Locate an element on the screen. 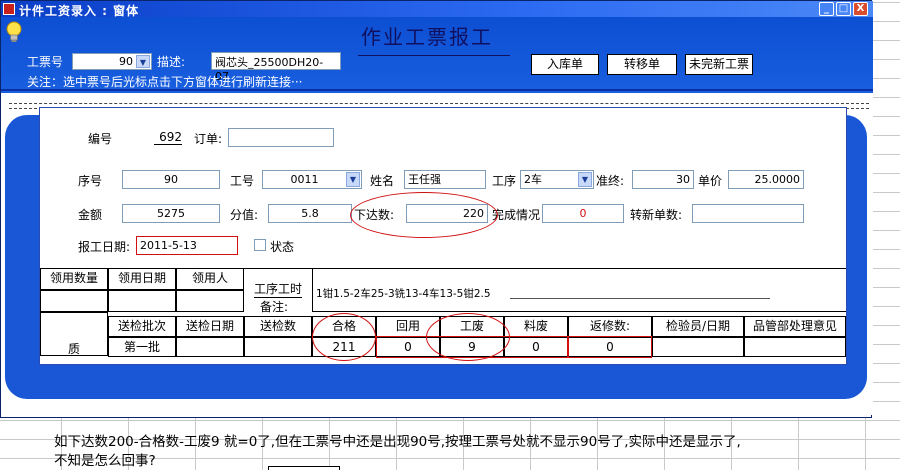 The image size is (900, 470). header-send-date: 送检日期 is located at coordinates (210, 326).